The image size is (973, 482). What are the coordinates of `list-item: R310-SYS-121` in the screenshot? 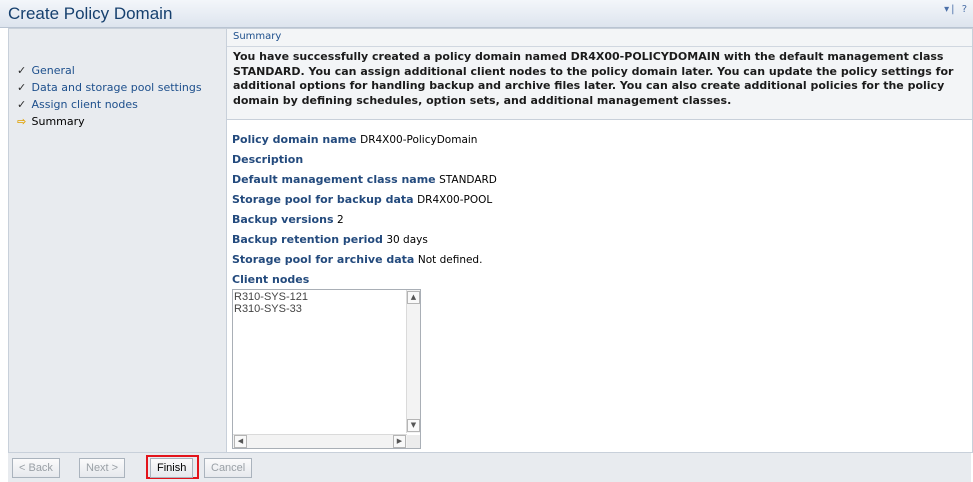 It's located at (271, 297).